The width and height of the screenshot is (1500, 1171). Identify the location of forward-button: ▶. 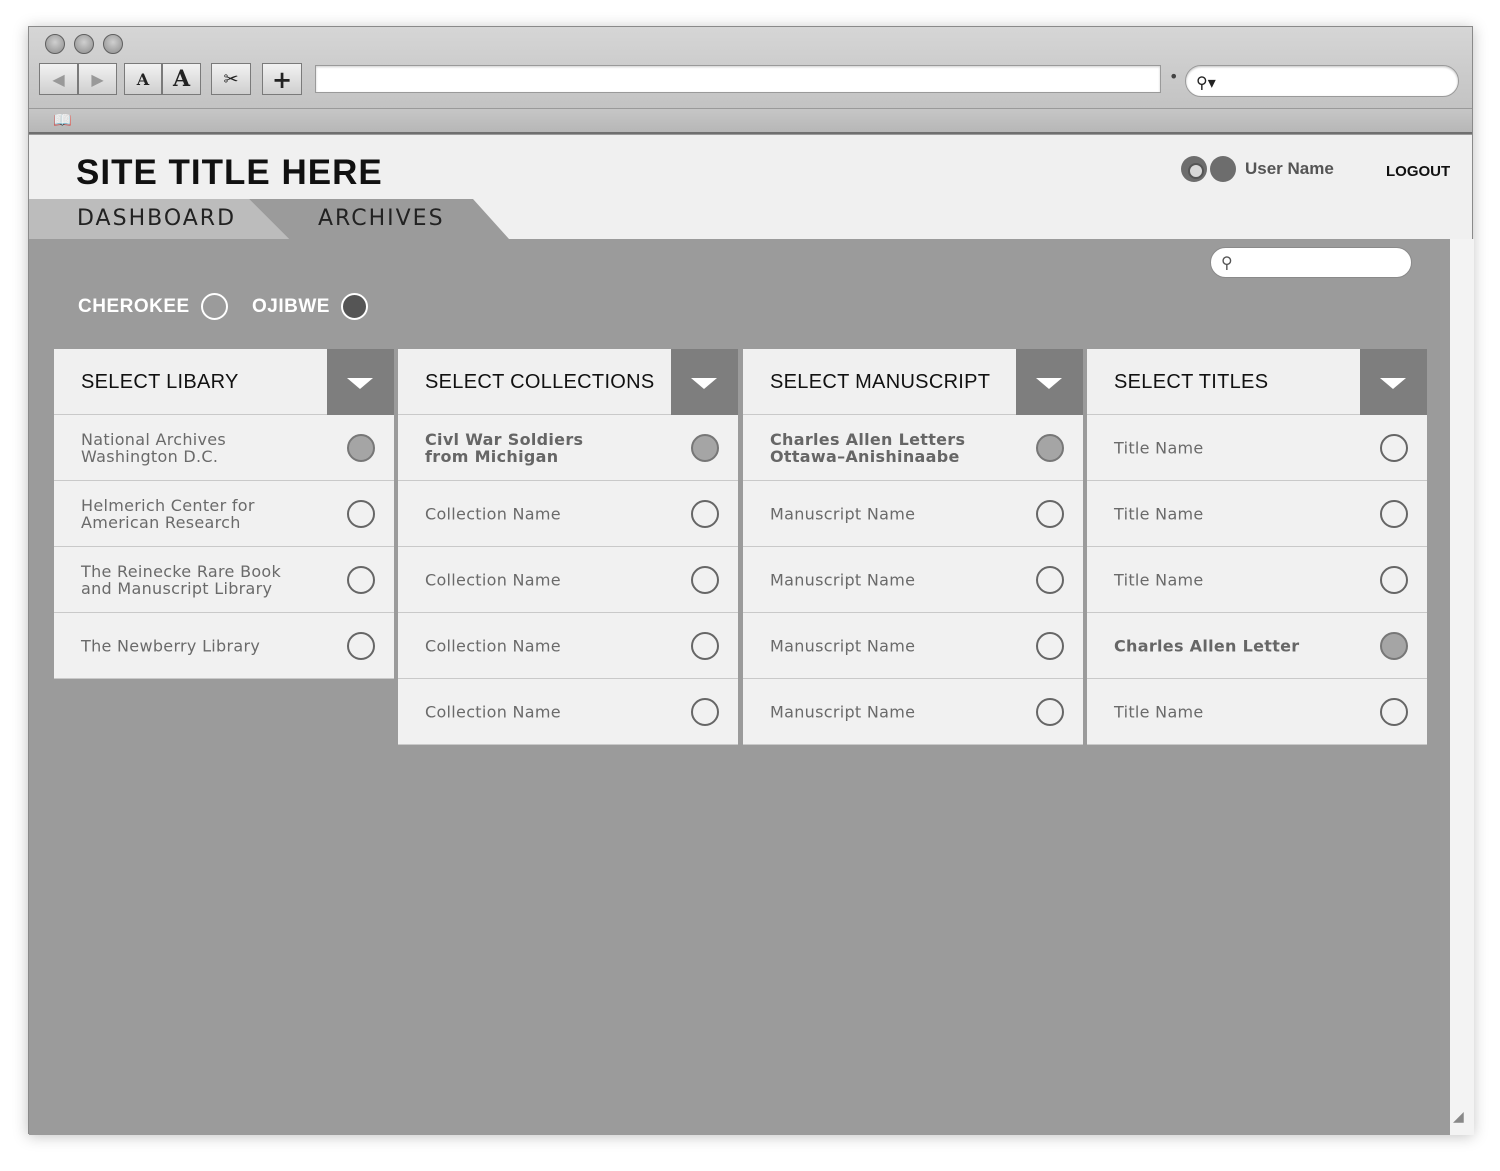
(97, 79).